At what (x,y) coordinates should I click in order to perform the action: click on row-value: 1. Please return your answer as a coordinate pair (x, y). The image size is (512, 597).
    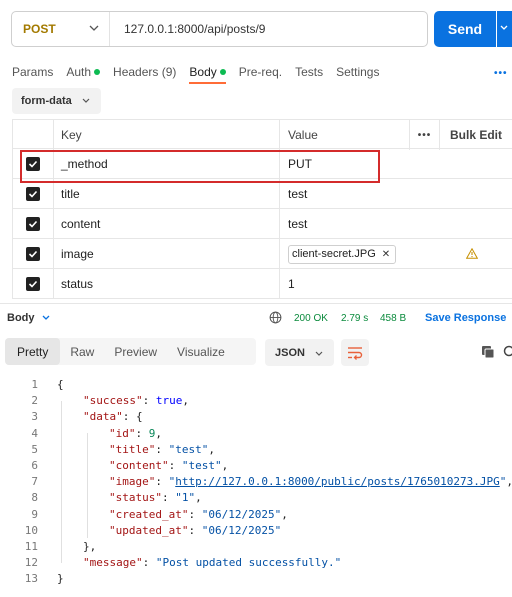
    Looking at the image, I should click on (344, 284).